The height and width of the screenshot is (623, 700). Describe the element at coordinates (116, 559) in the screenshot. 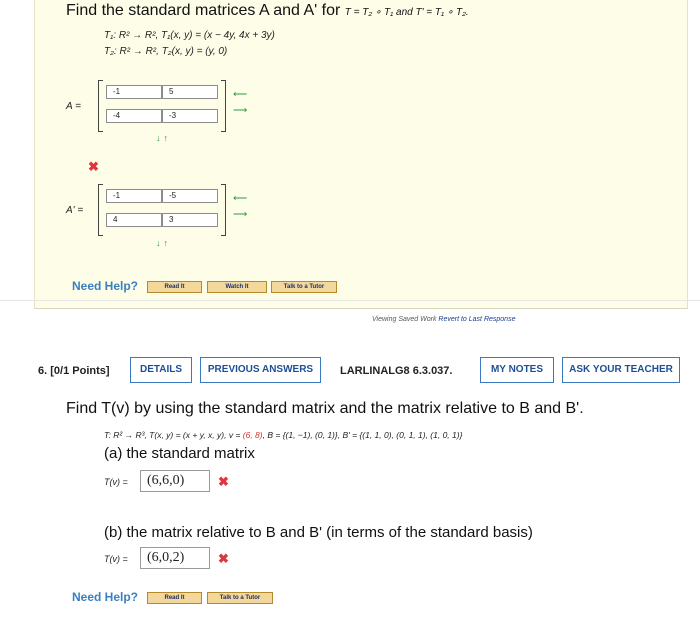

I see `tv-label-b: T(v) =` at that location.